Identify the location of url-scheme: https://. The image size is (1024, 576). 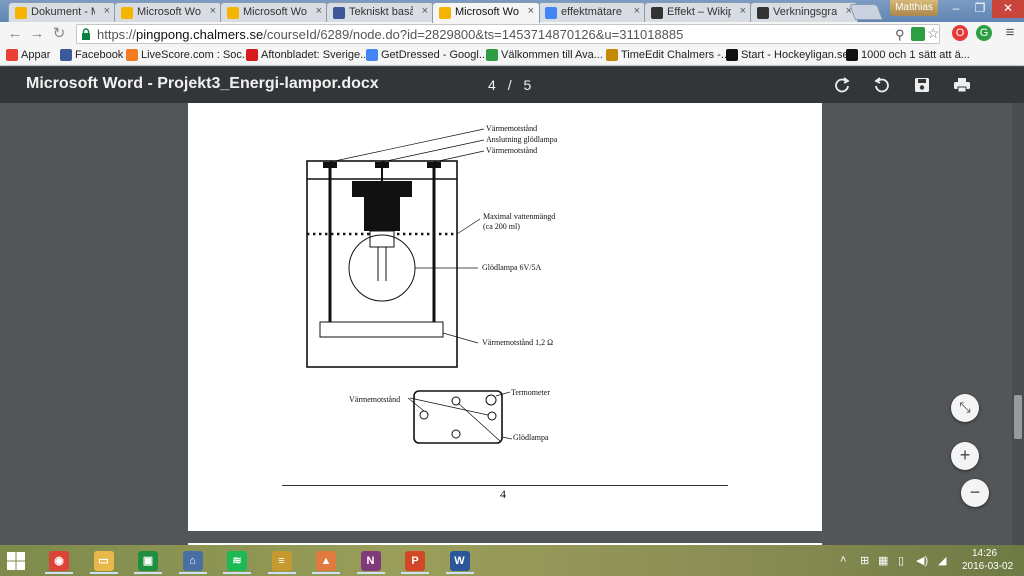
(117, 34).